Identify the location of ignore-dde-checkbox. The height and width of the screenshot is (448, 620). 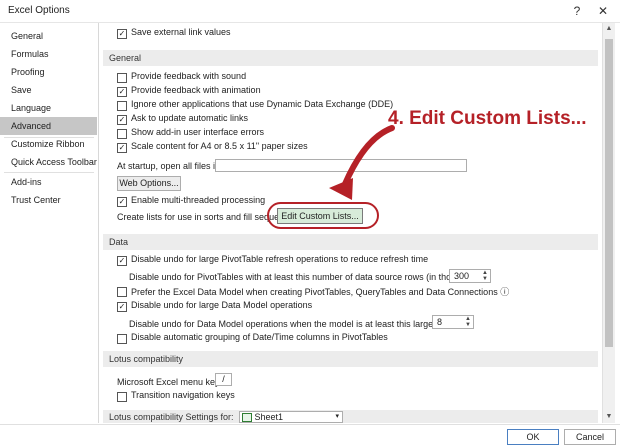
(122, 106).